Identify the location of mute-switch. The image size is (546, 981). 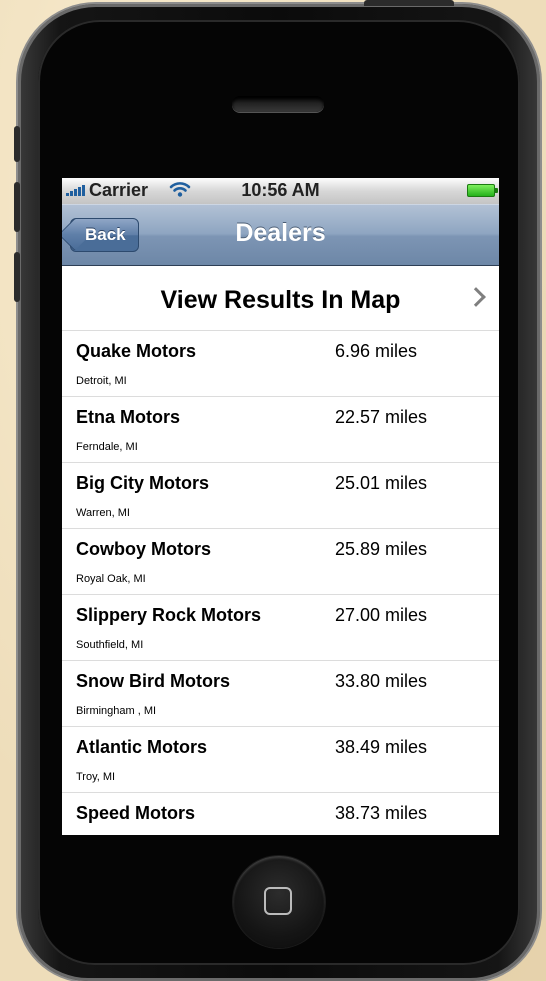
(17, 144).